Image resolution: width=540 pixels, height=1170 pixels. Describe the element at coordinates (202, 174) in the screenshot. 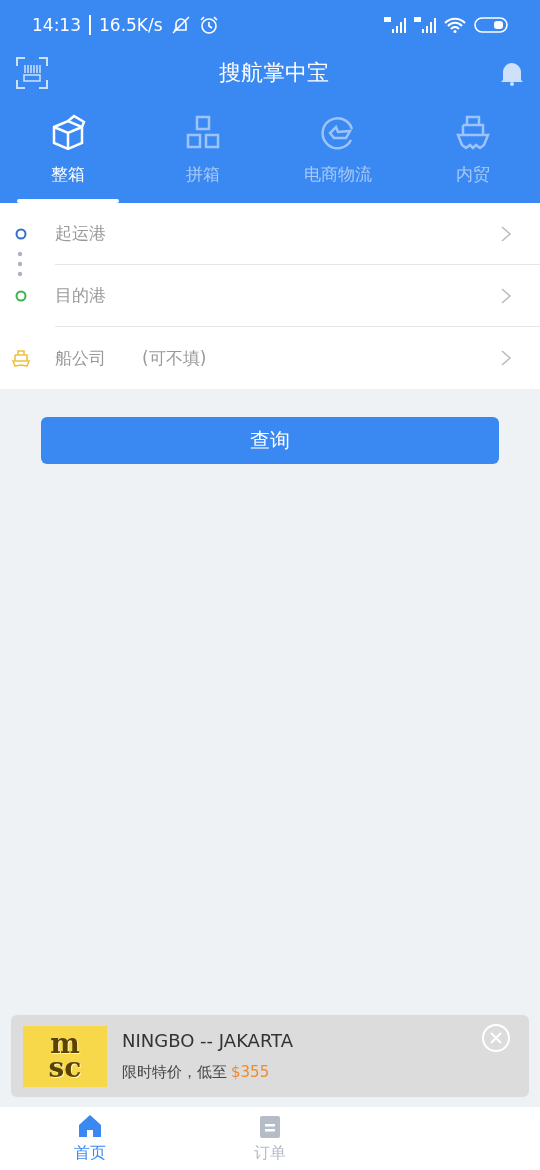

I see `category-tab: 拼箱` at that location.